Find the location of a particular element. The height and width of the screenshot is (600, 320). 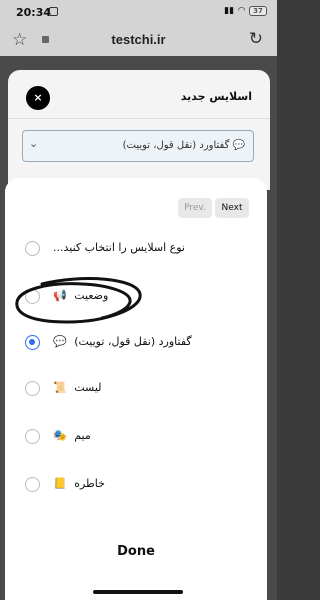

speech-bubble-icon: 💬 is located at coordinates (60, 341).